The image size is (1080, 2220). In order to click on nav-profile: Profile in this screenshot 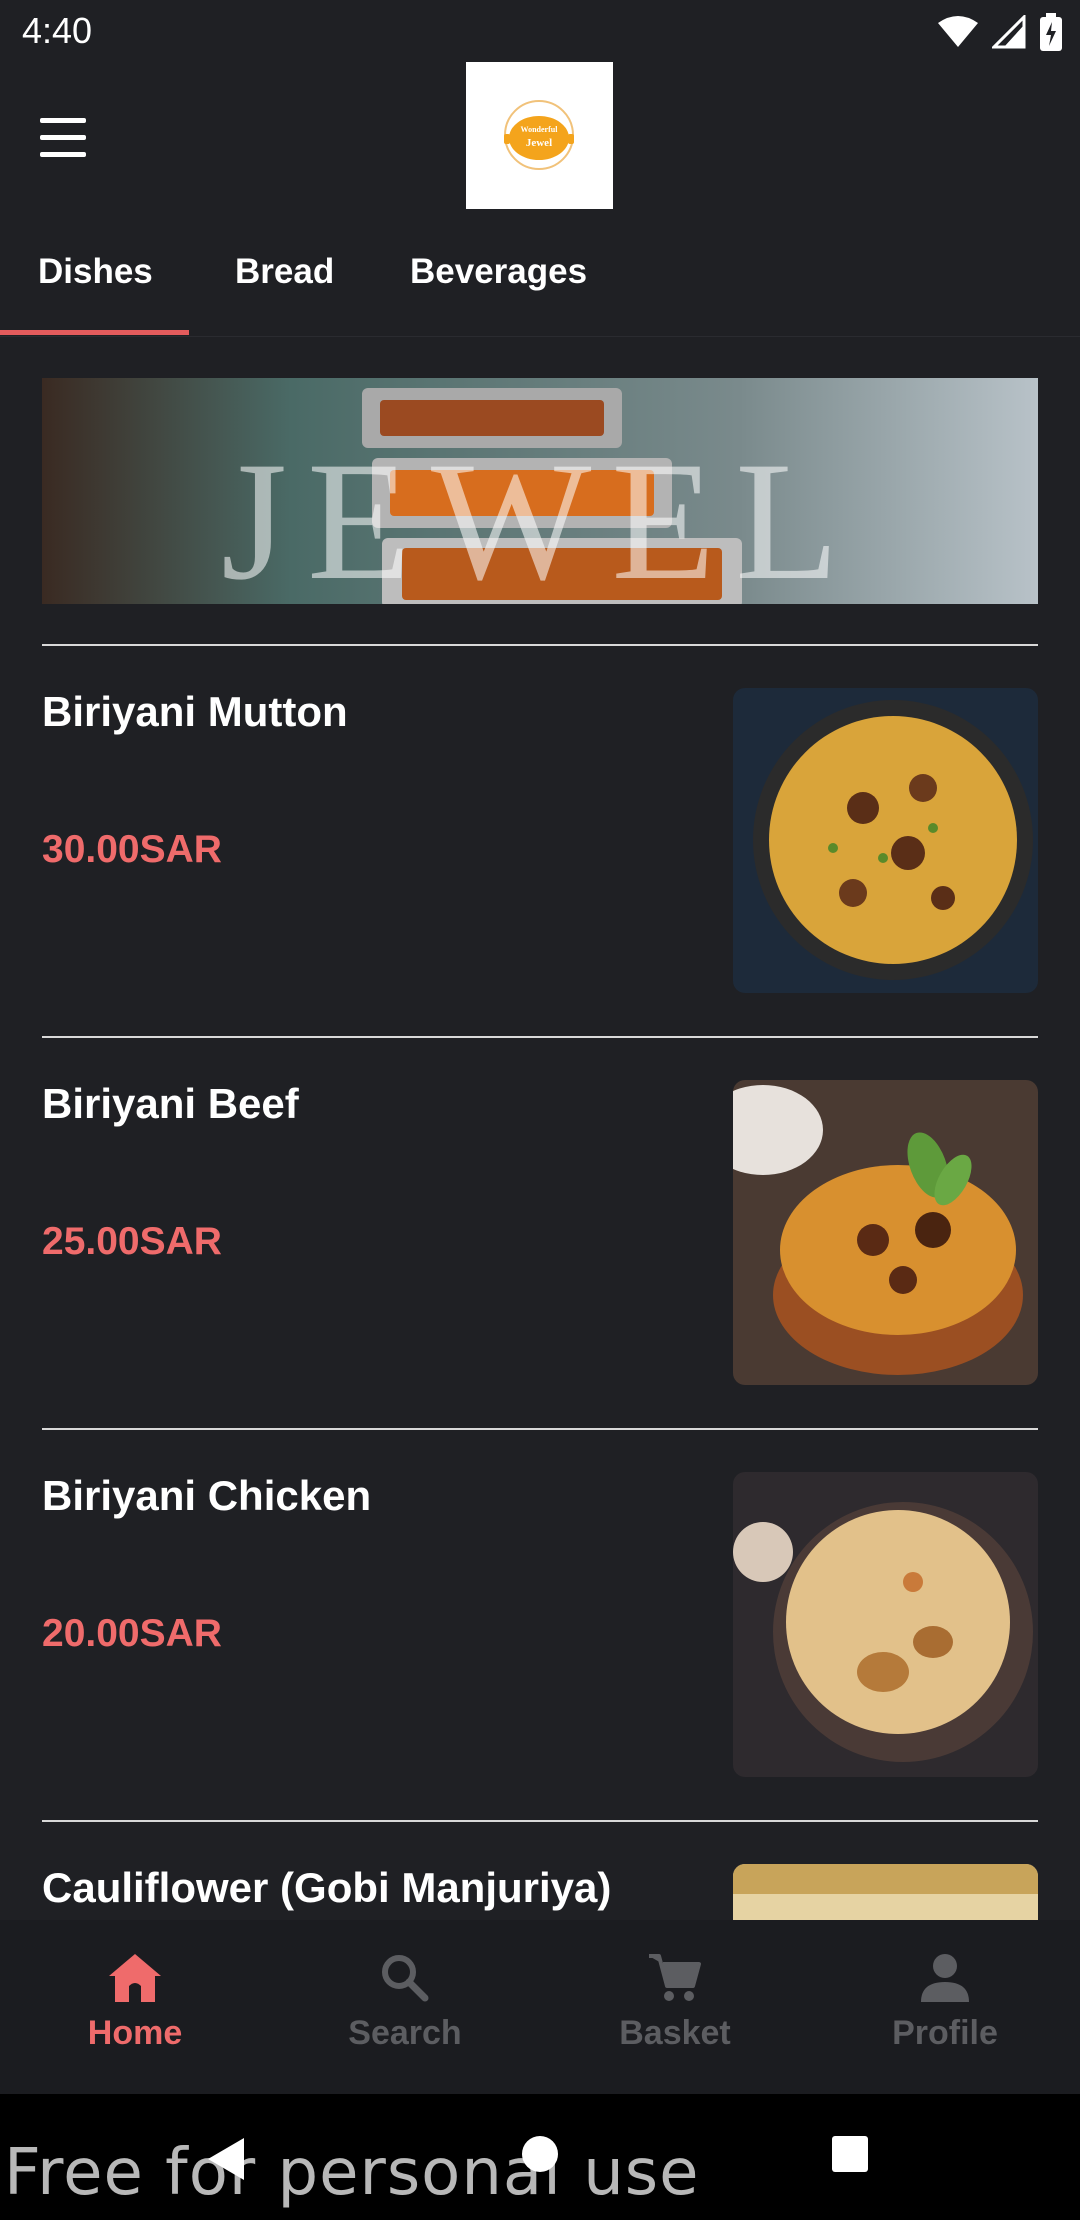, I will do `click(945, 2015)`.